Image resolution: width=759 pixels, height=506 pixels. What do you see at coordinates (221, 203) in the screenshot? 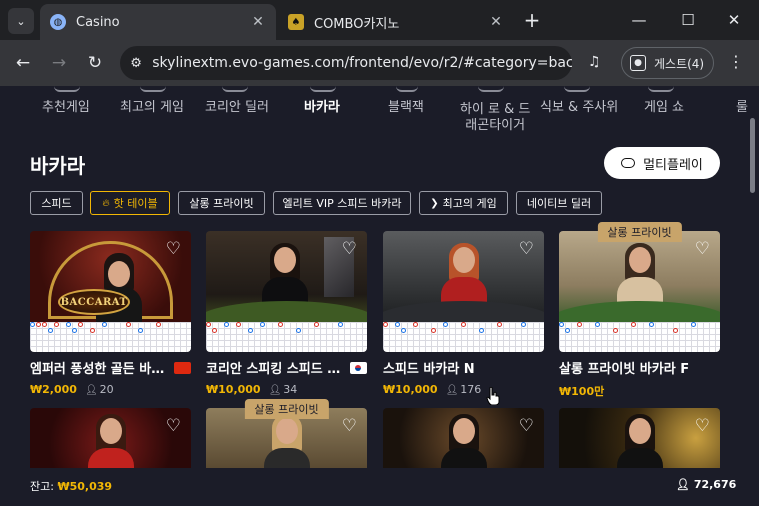
I see `filter-salon-prive: 살롱 프라이빗` at bounding box center [221, 203].